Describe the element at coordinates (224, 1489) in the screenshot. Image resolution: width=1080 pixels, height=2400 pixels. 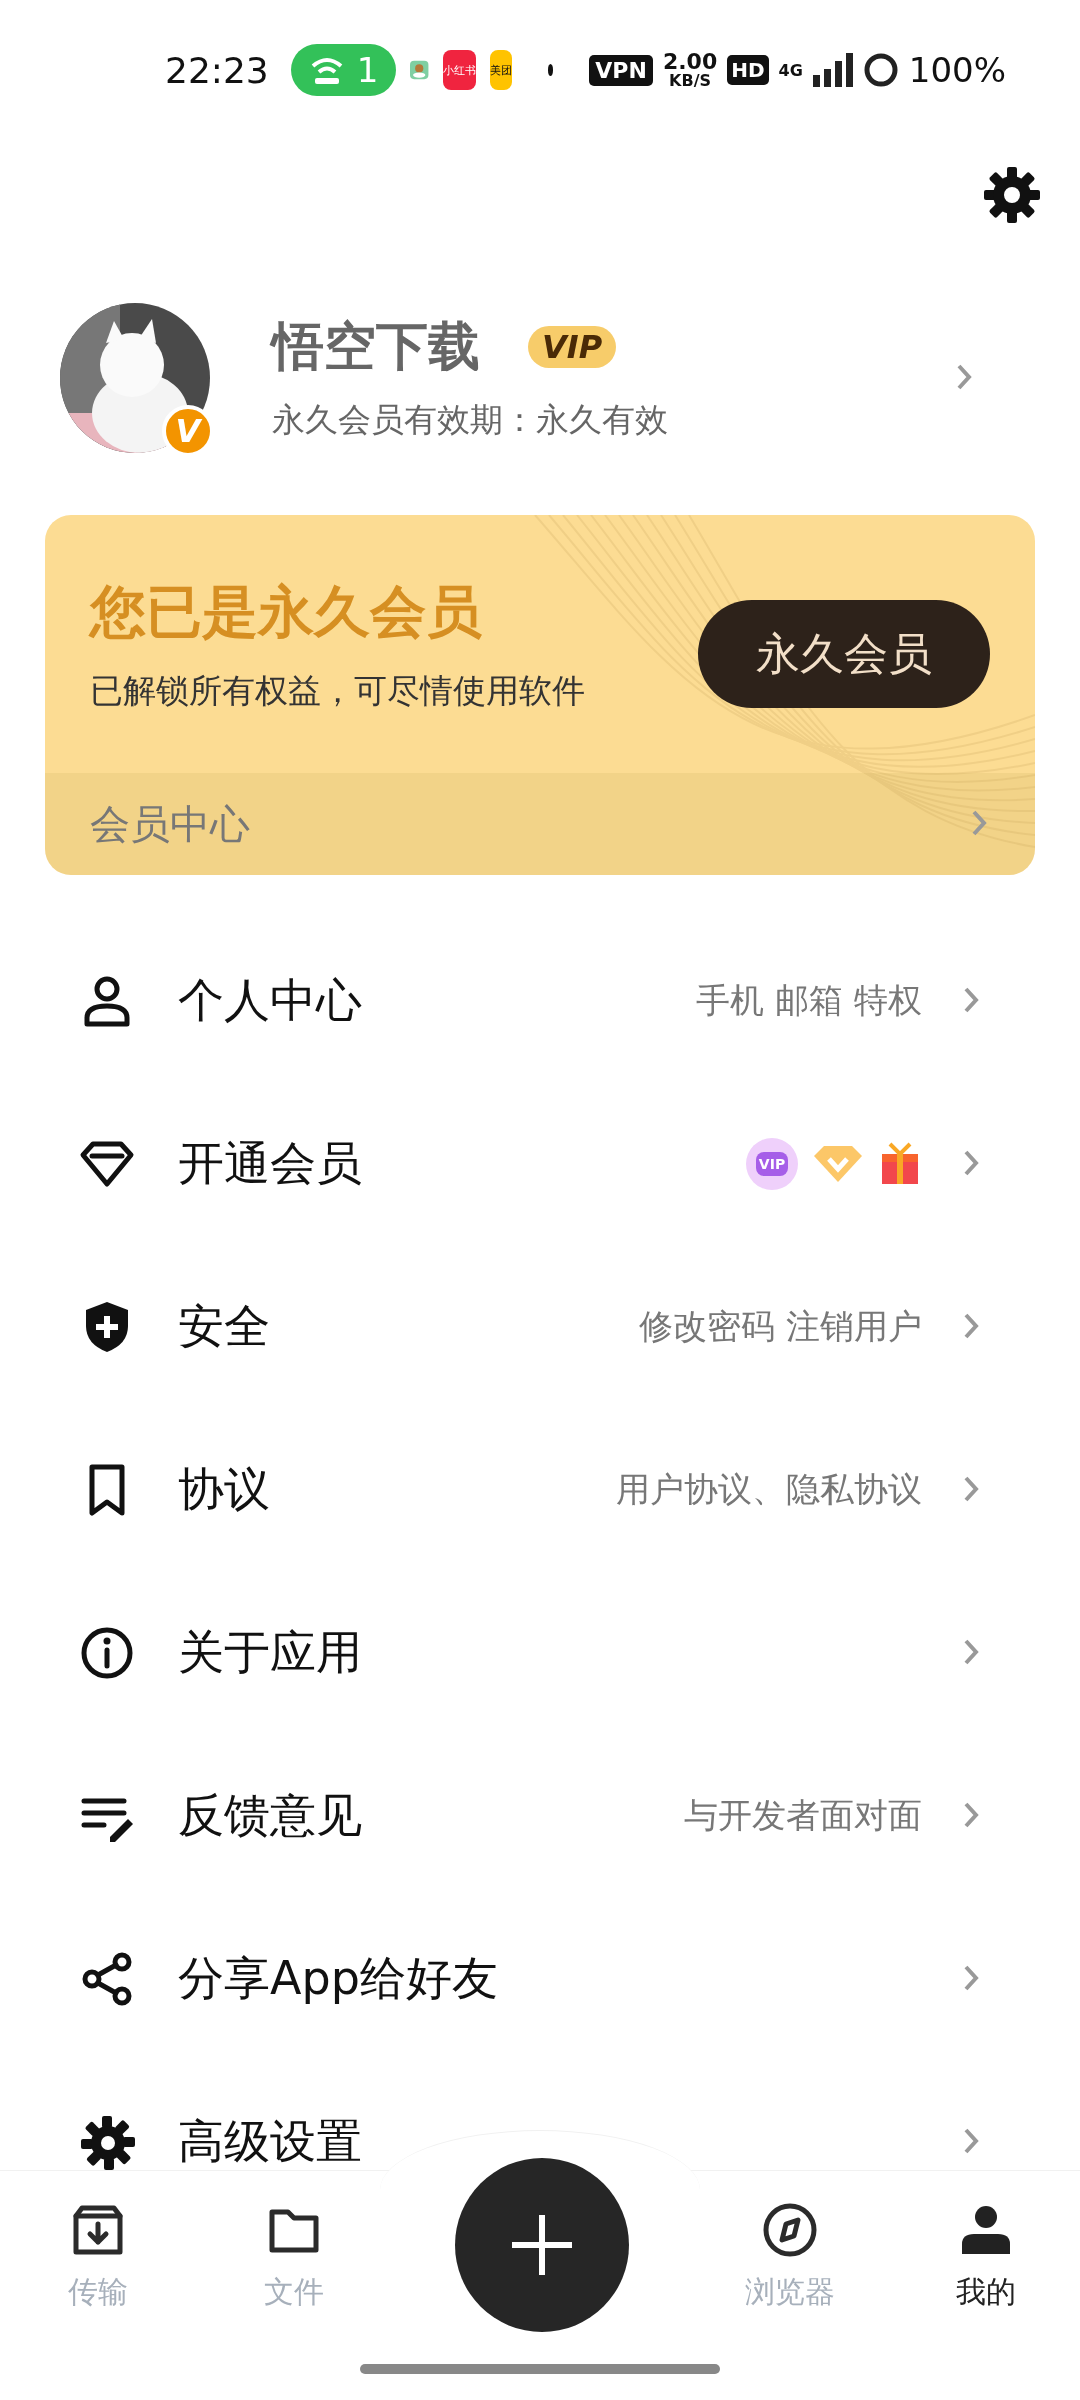
I see `menu-item-label: 协议` at that location.